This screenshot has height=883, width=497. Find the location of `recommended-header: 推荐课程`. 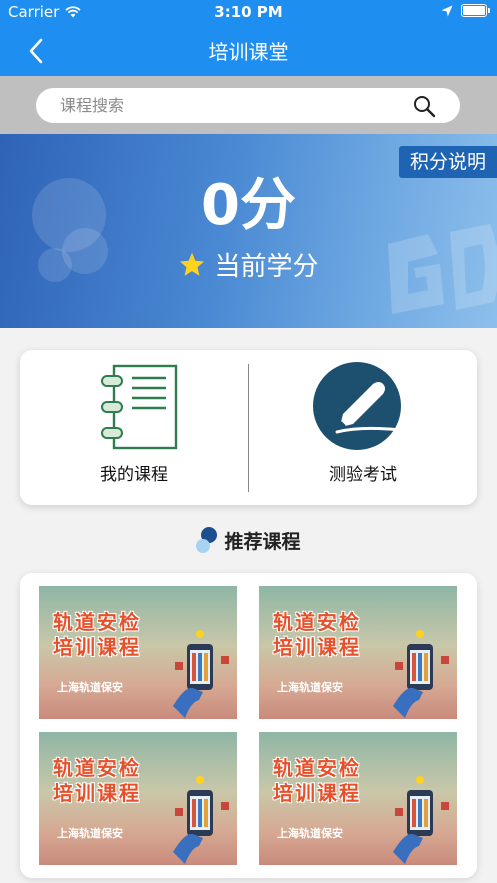

recommended-header: 推荐课程 is located at coordinates (248, 540).